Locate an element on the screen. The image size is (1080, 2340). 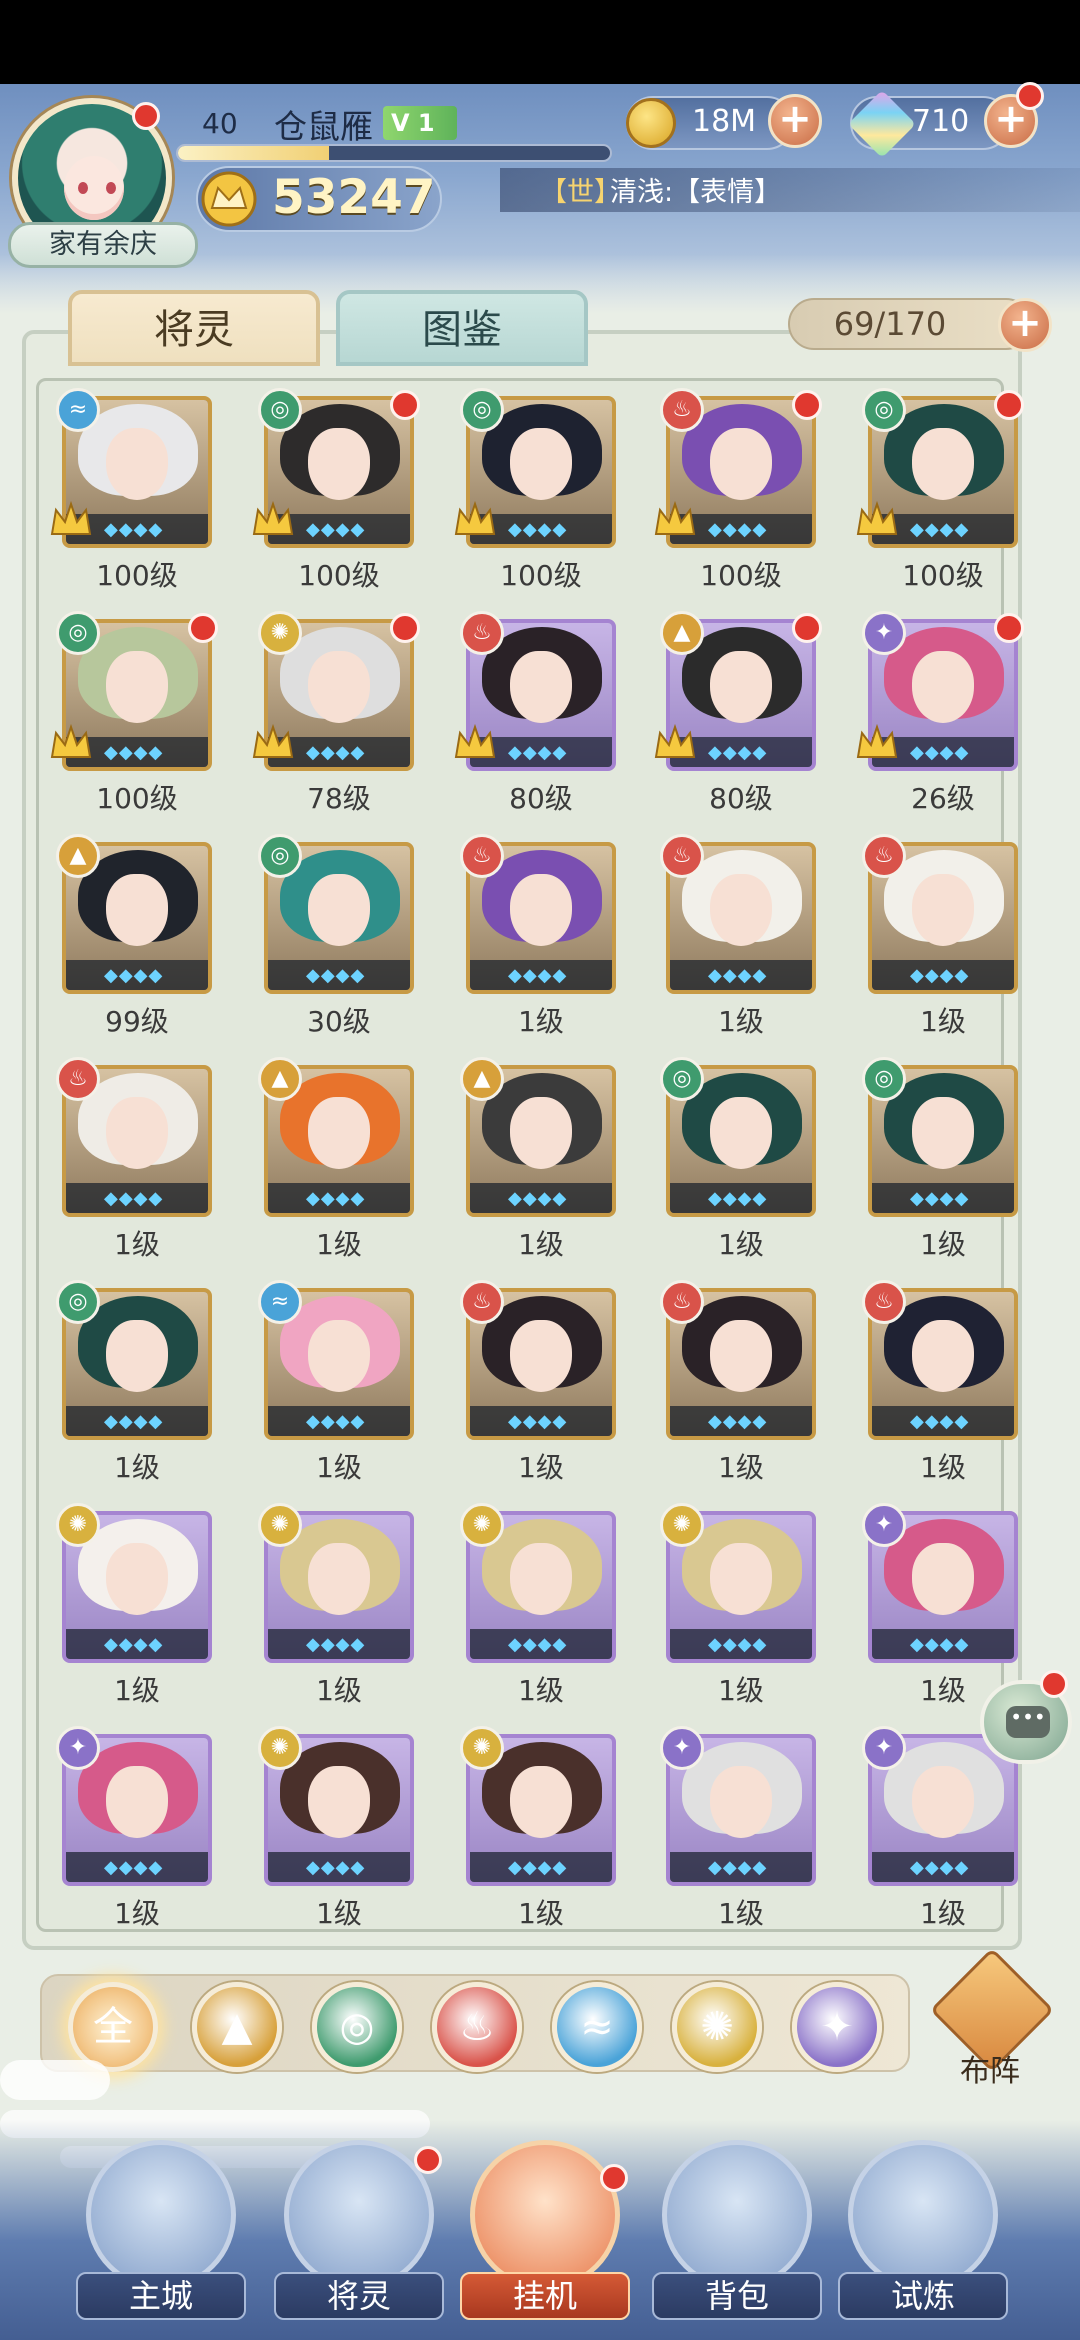
filter-light-button: ✺ is located at coordinates (717, 2027).